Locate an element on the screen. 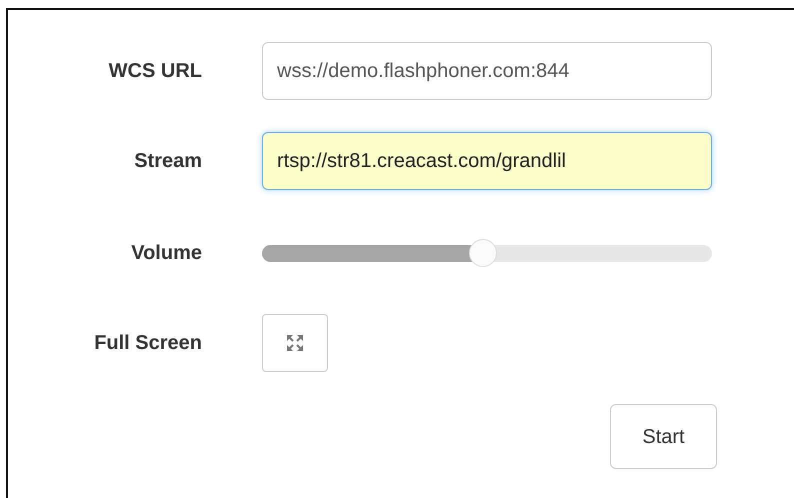 This screenshot has height=498, width=794. input-field: rtsp://str81.creacast.com/grandlil is located at coordinates (487, 161).